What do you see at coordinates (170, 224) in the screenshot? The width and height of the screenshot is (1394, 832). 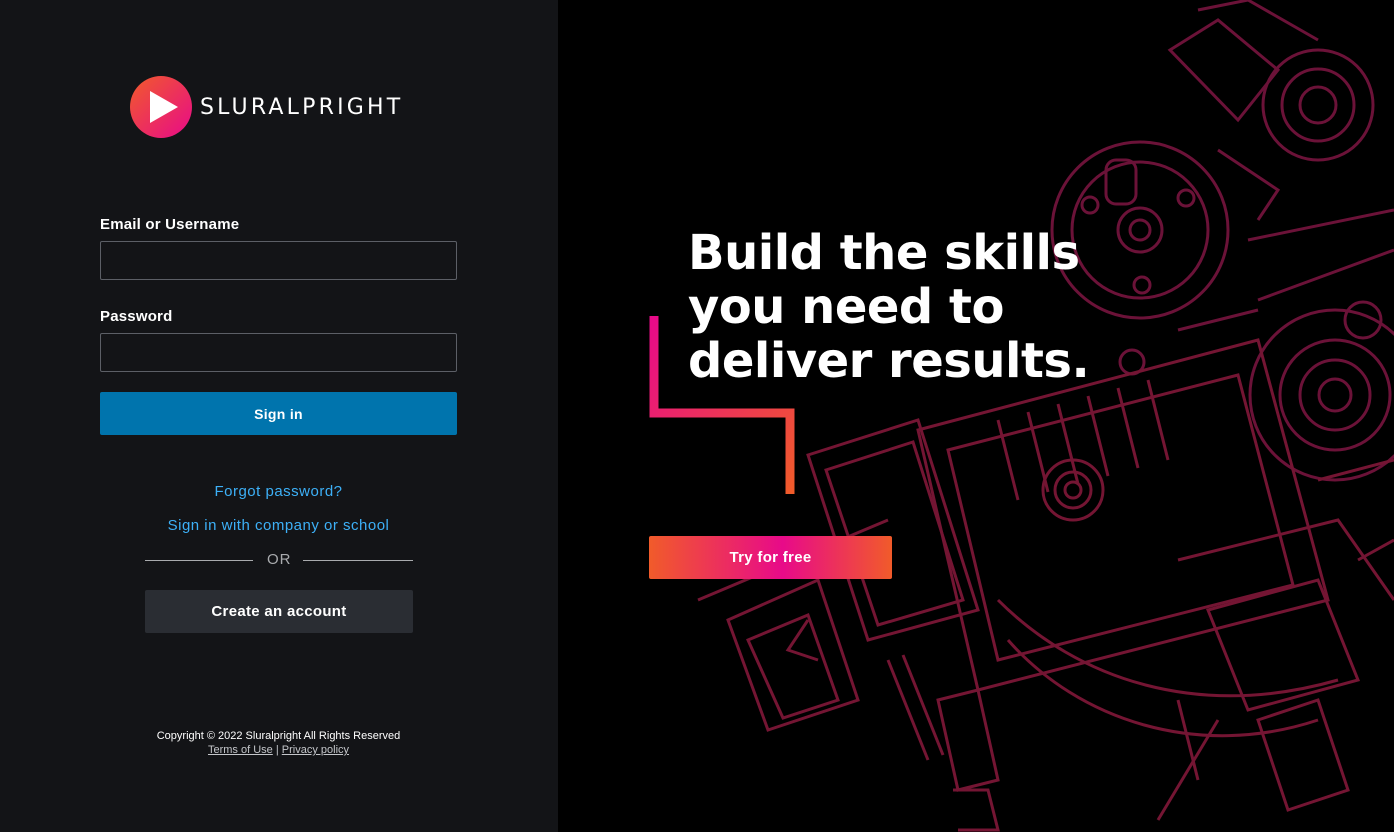 I see `email-label: Email or Username` at bounding box center [170, 224].